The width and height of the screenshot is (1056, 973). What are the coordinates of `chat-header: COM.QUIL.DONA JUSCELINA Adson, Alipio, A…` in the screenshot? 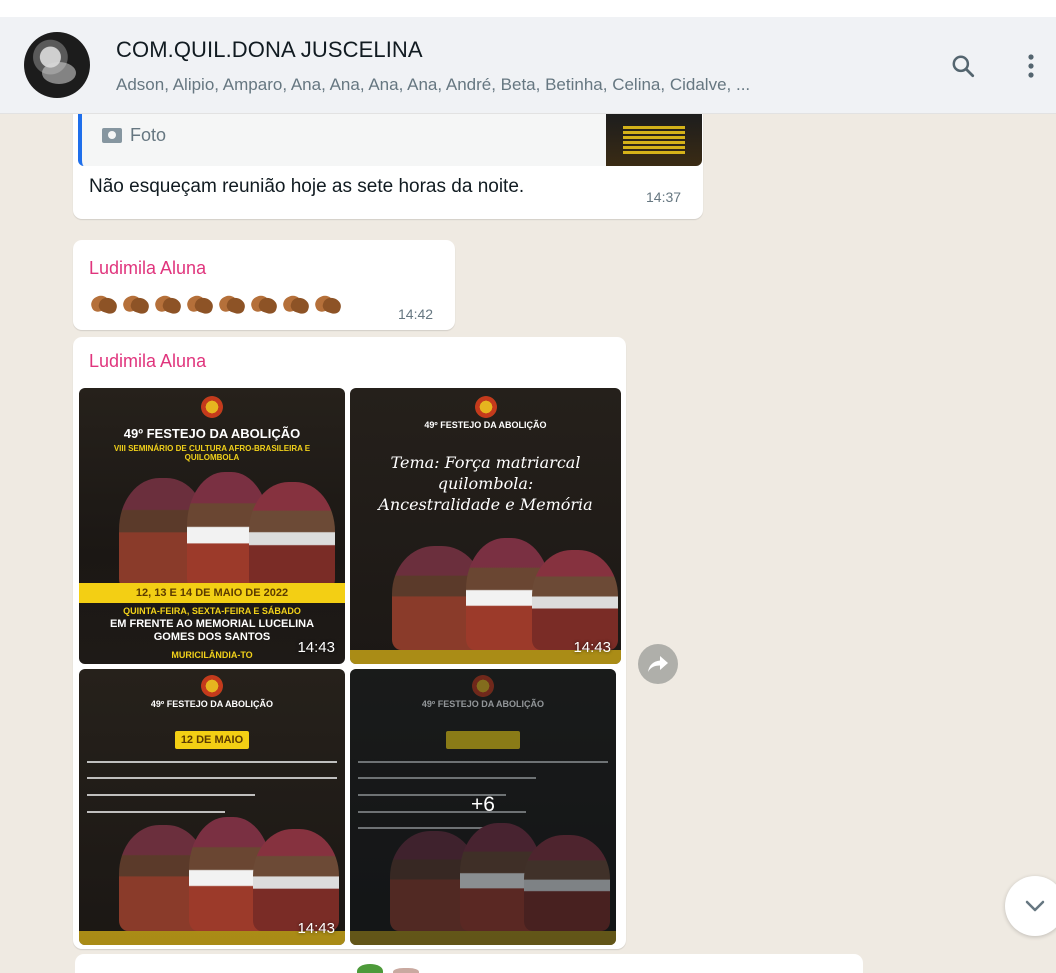 It's located at (528, 65).